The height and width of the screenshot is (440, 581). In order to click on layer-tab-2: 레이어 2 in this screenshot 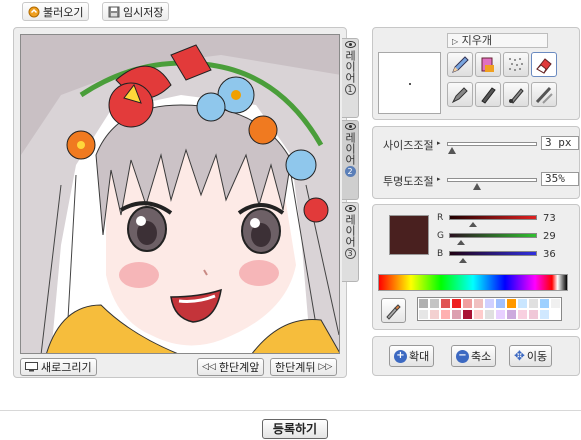, I will do `click(350, 160)`.